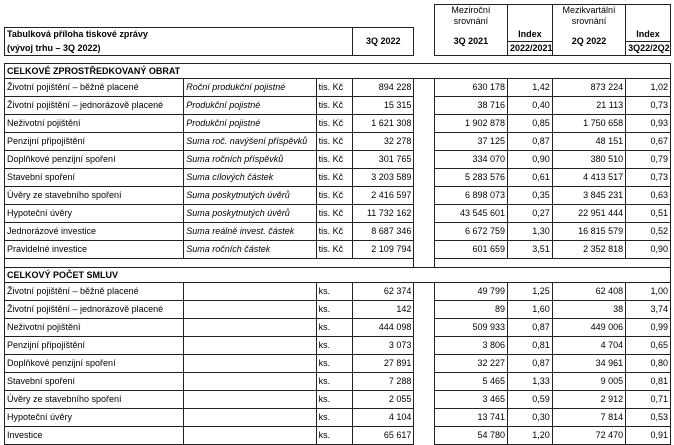 Image resolution: width=674 pixels, height=445 pixels. I want to click on value-3q2021: 37 125, so click(471, 141).